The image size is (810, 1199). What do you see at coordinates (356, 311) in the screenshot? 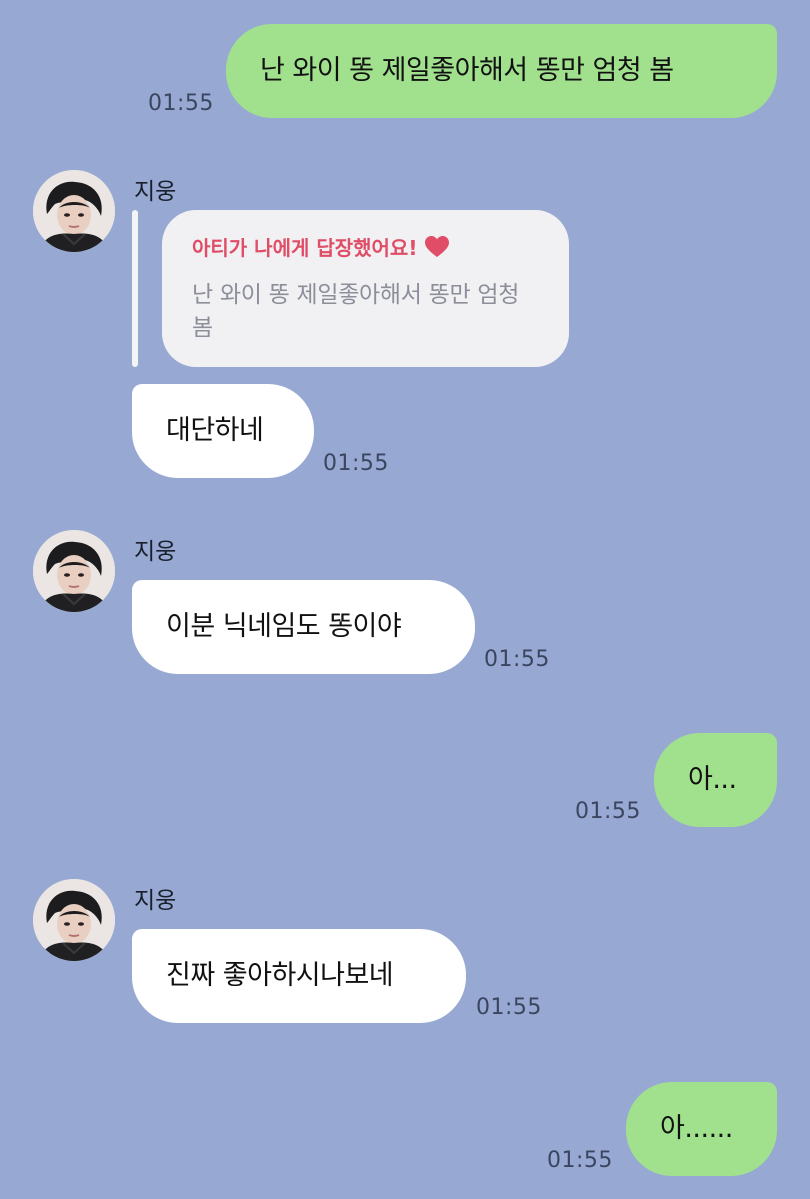
I see `reply-quoted-text: 난 와이 똥 제일좋아해서 똥만 엄청 봄` at bounding box center [356, 311].